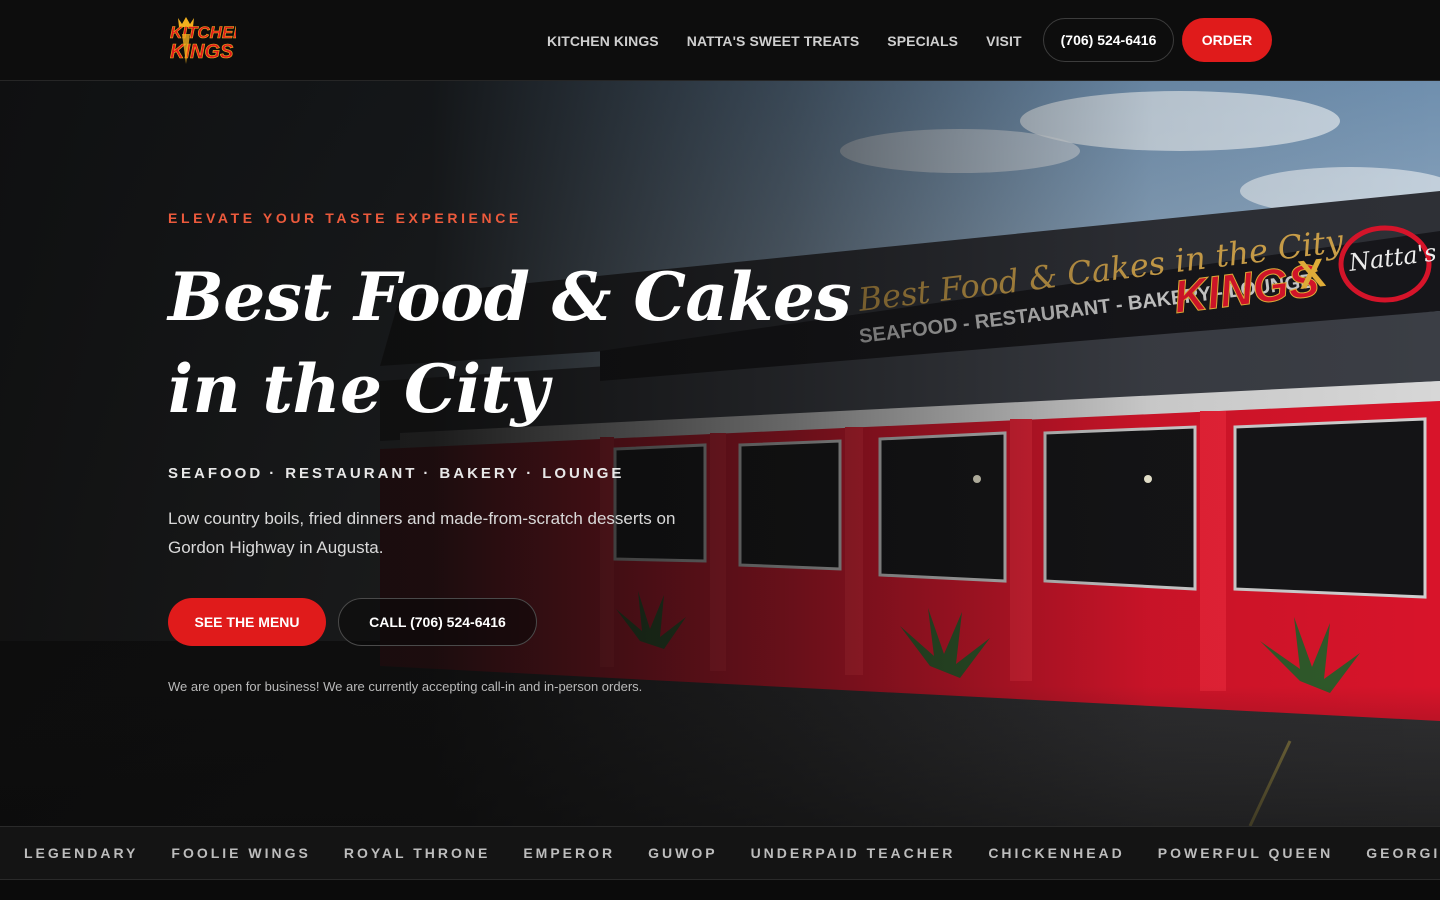  What do you see at coordinates (1403, 853) in the screenshot?
I see `ticker-item: GEORGIA BOI` at bounding box center [1403, 853].